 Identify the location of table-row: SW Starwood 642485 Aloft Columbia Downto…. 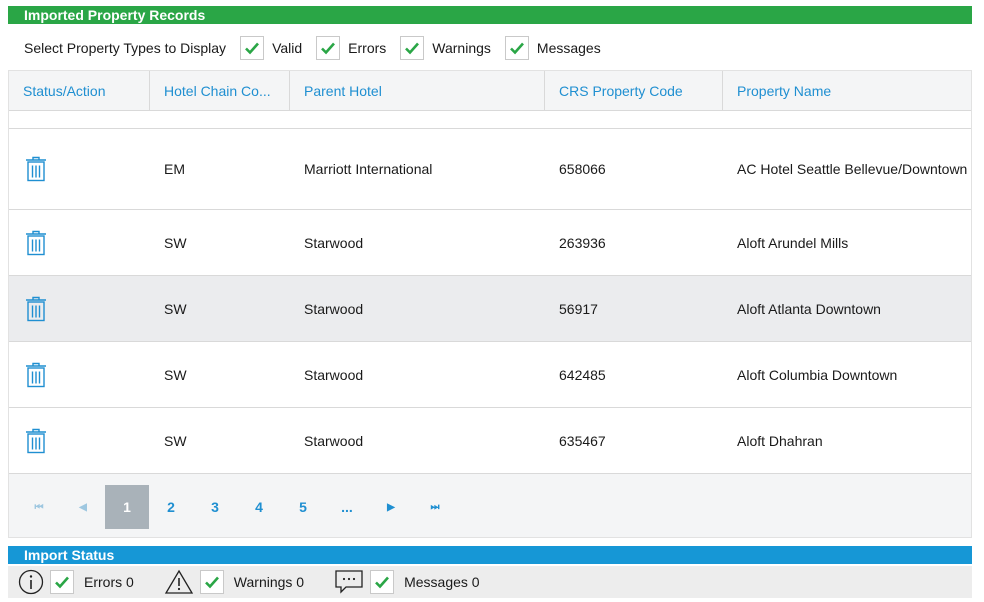
(490, 375).